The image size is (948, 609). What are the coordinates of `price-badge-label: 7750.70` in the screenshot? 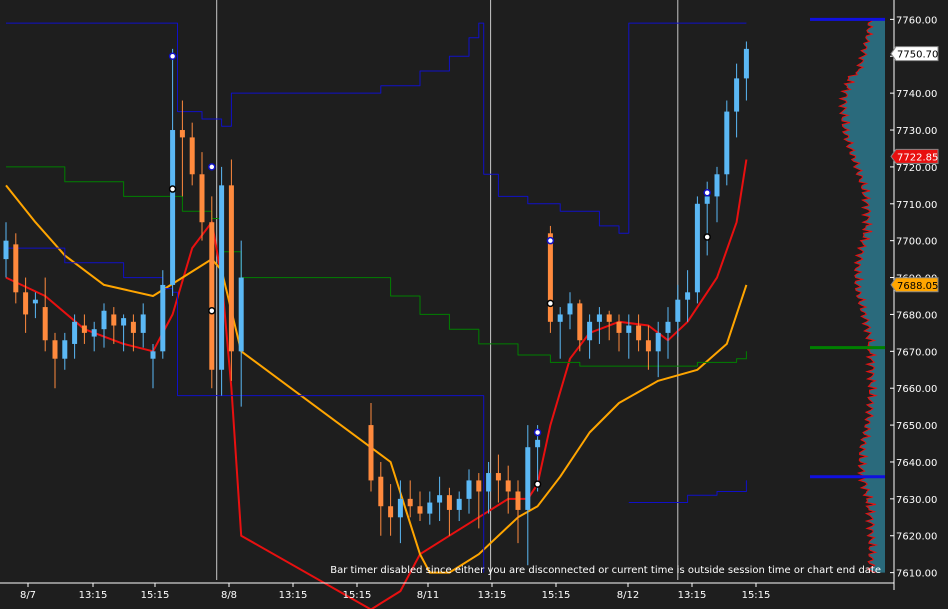 It's located at (917, 55).